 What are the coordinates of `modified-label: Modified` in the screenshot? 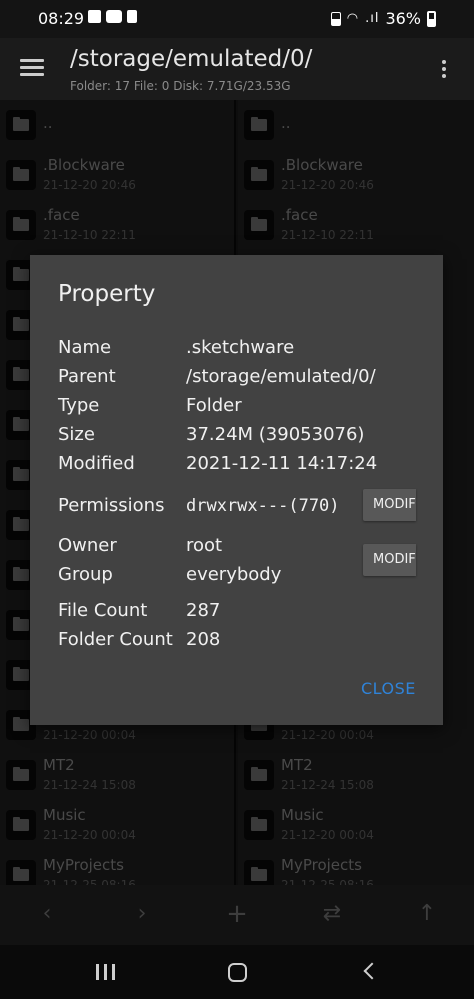 It's located at (96, 463).